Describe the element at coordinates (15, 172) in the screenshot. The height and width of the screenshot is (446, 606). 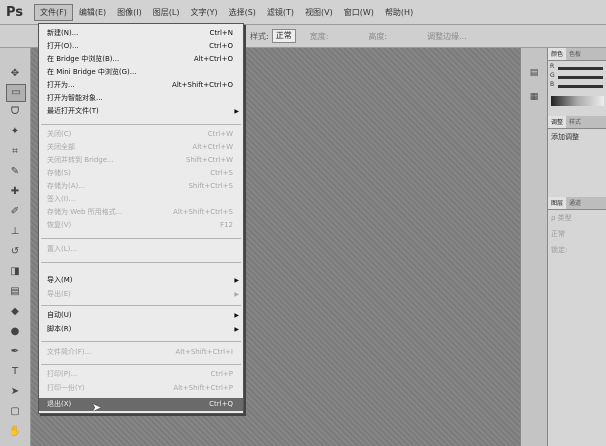
I see `eyedropper-icon: ✎` at that location.